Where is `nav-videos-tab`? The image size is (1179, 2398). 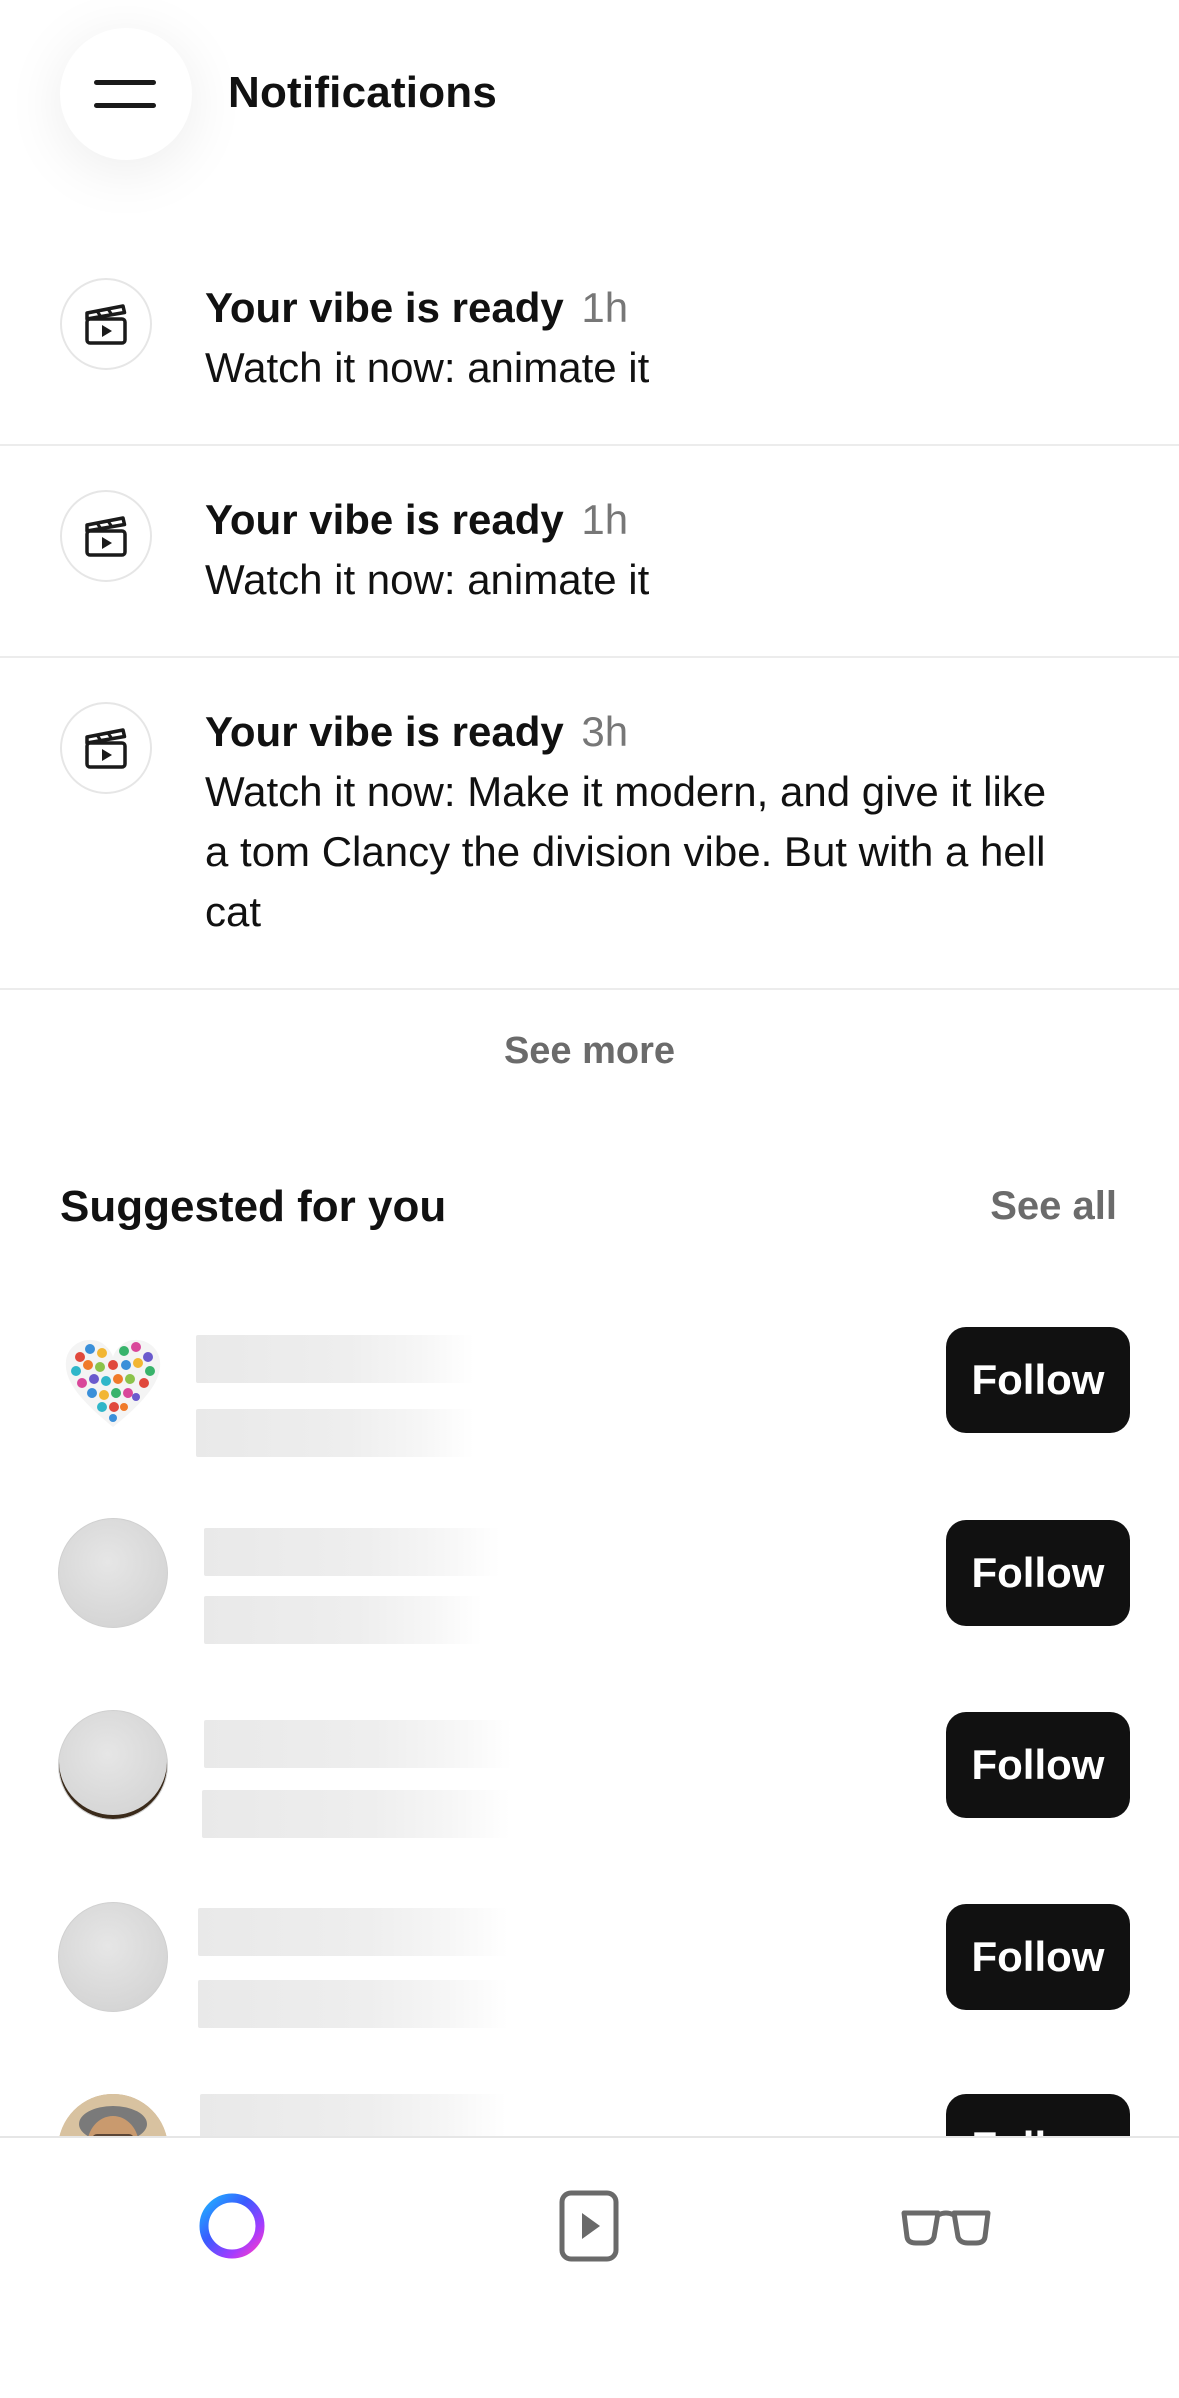
nav-videos-tab is located at coordinates (589, 2226).